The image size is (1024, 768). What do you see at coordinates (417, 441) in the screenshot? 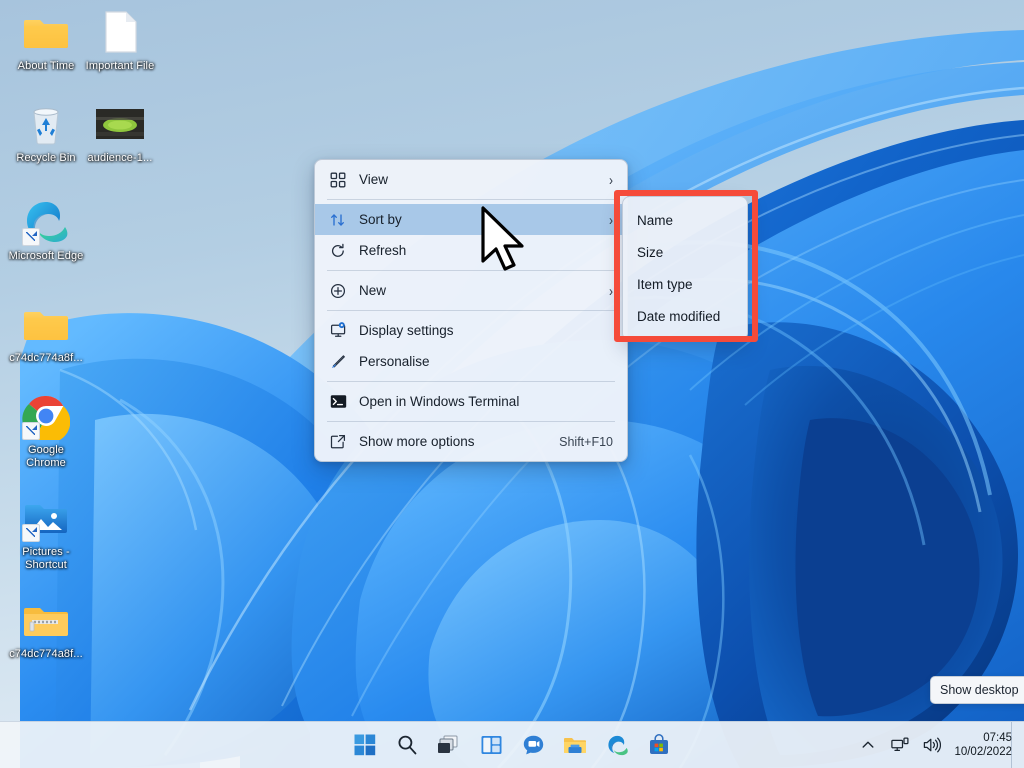
I see `context-menu-label: Show more options` at bounding box center [417, 441].